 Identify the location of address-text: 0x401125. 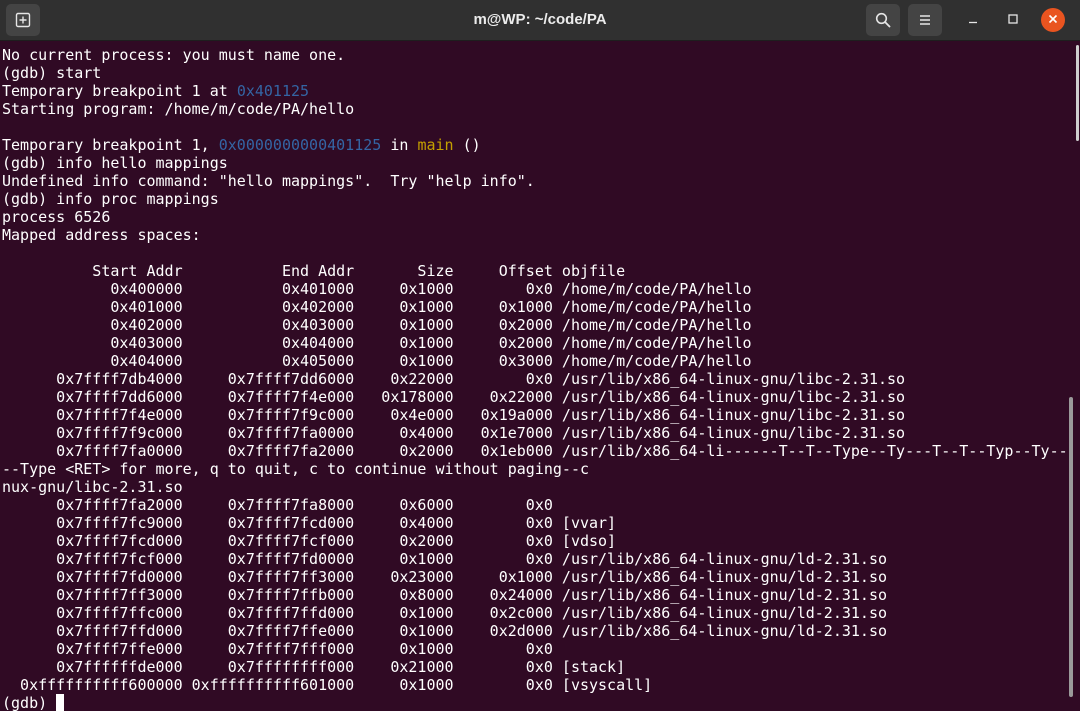
(273, 91).